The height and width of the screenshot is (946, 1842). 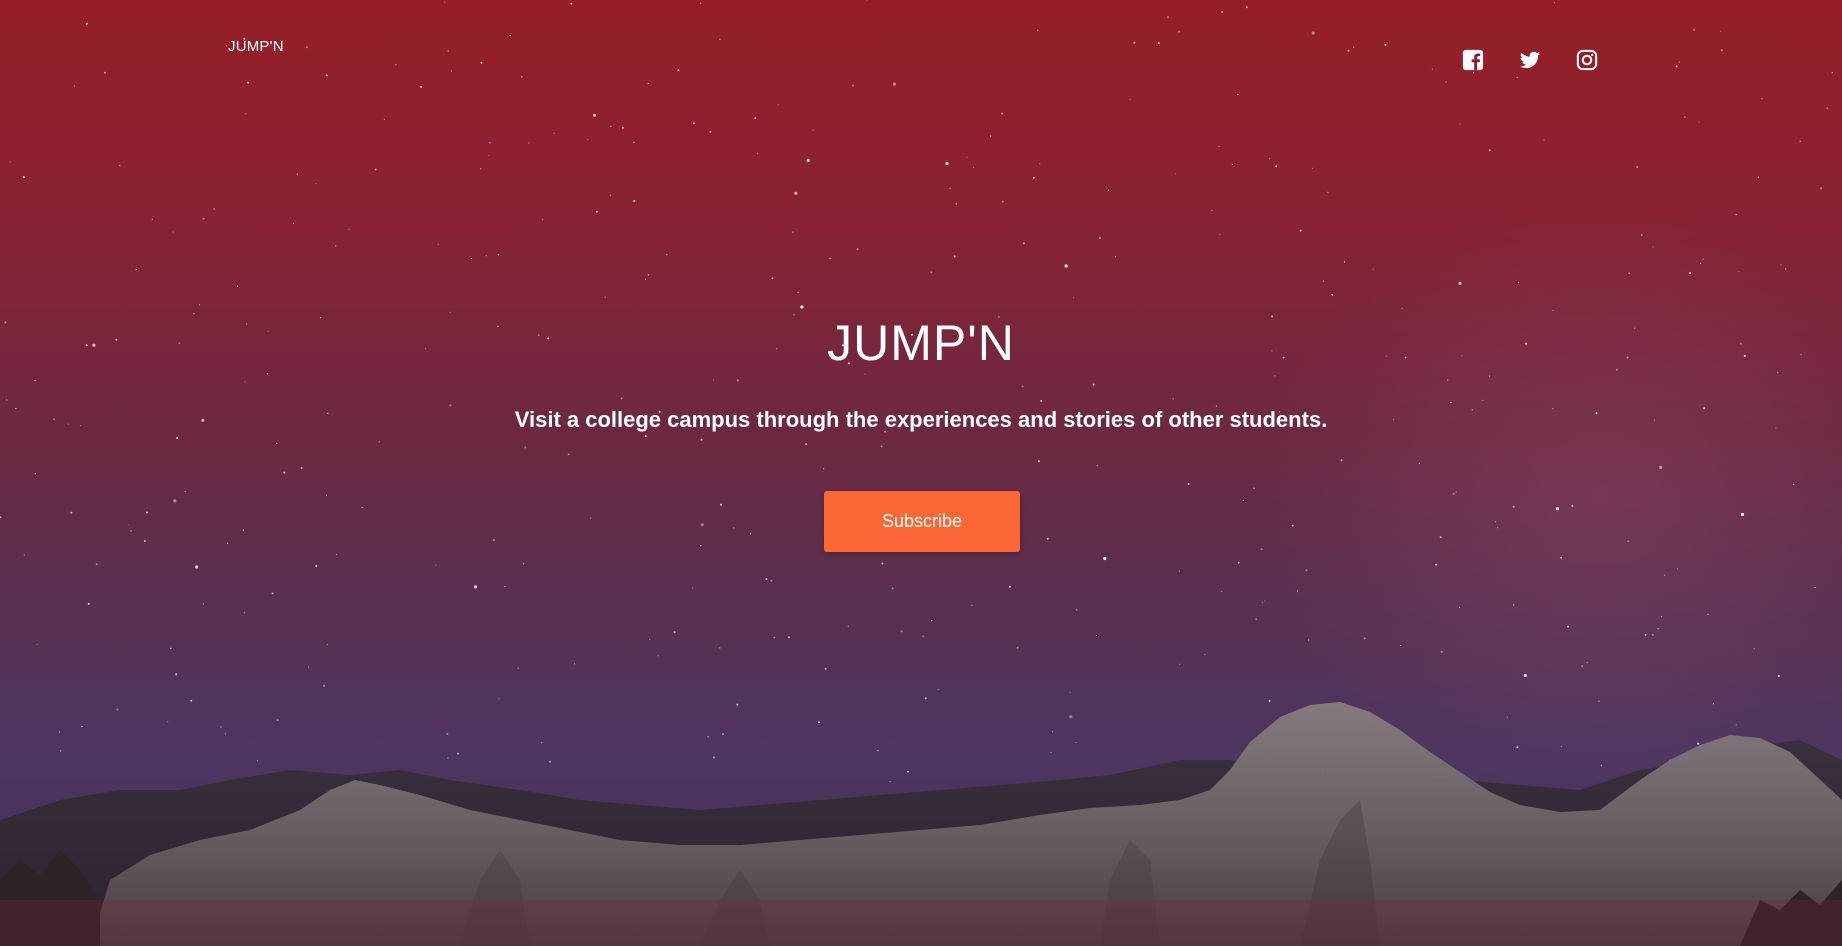 I want to click on social-links, so click(x=1530, y=60).